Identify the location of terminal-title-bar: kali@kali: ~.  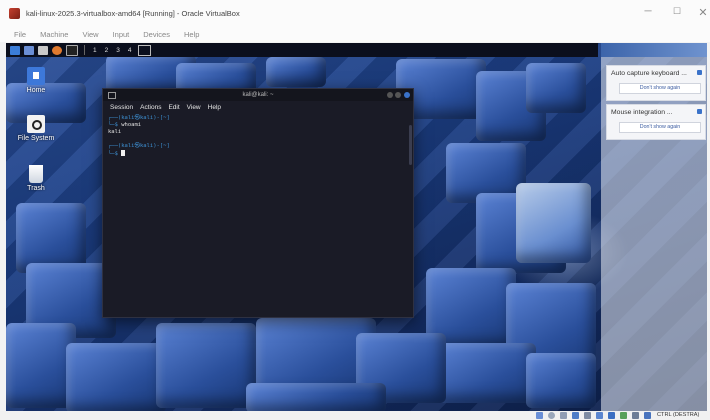
(258, 95).